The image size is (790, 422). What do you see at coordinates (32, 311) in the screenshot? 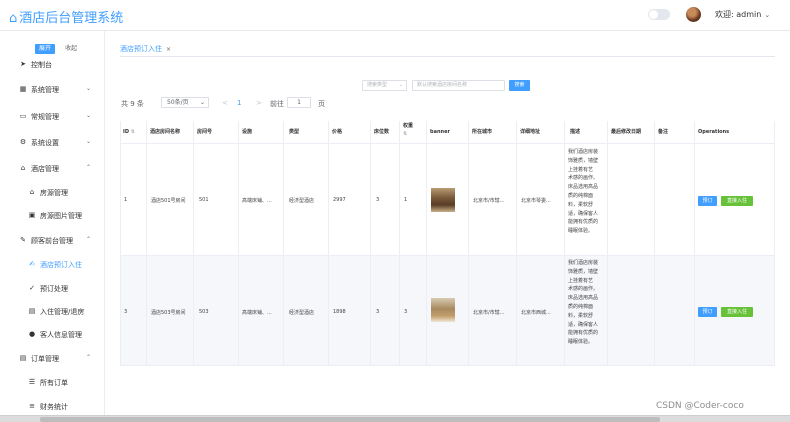
I see `document-icon: ▤` at bounding box center [32, 311].